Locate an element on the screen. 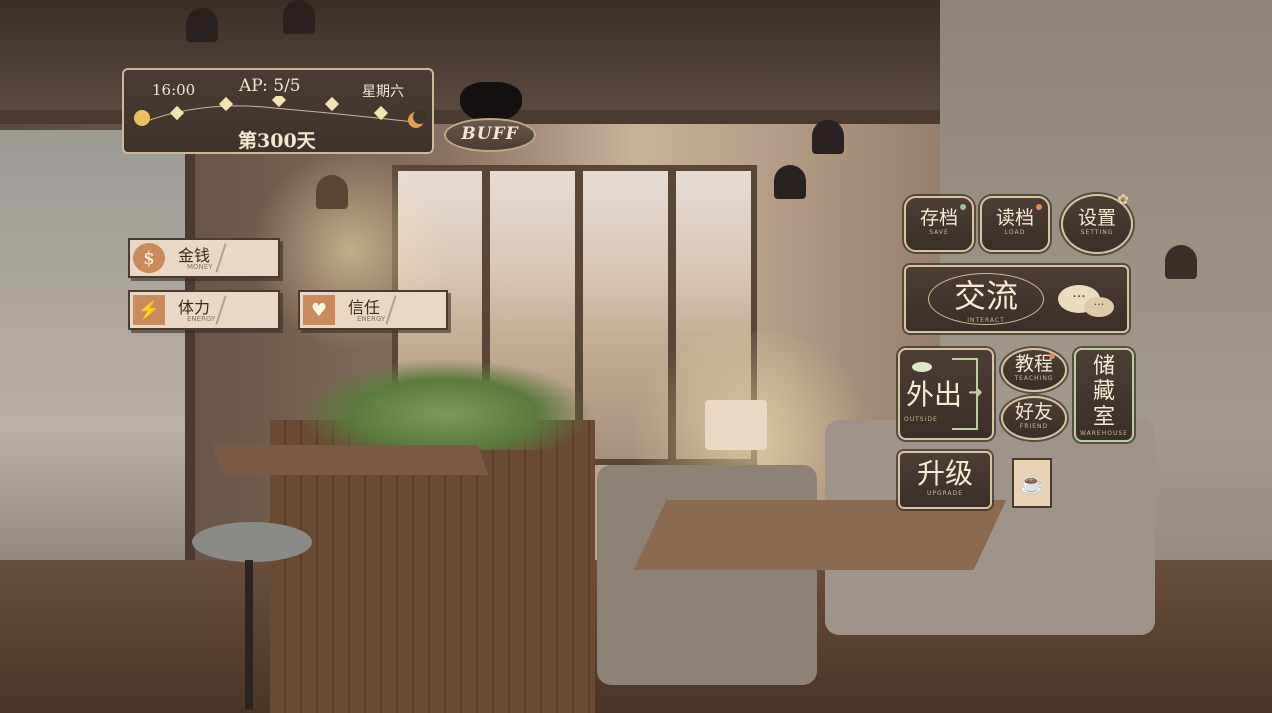  day-progress-icon is located at coordinates (280, 112).